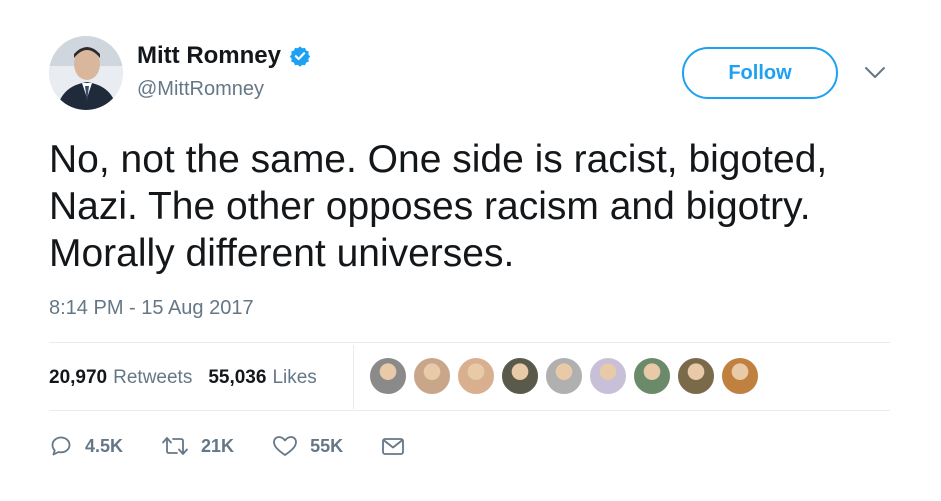 The image size is (941, 501). Describe the element at coordinates (61, 446) in the screenshot. I see `reply-icon` at that location.